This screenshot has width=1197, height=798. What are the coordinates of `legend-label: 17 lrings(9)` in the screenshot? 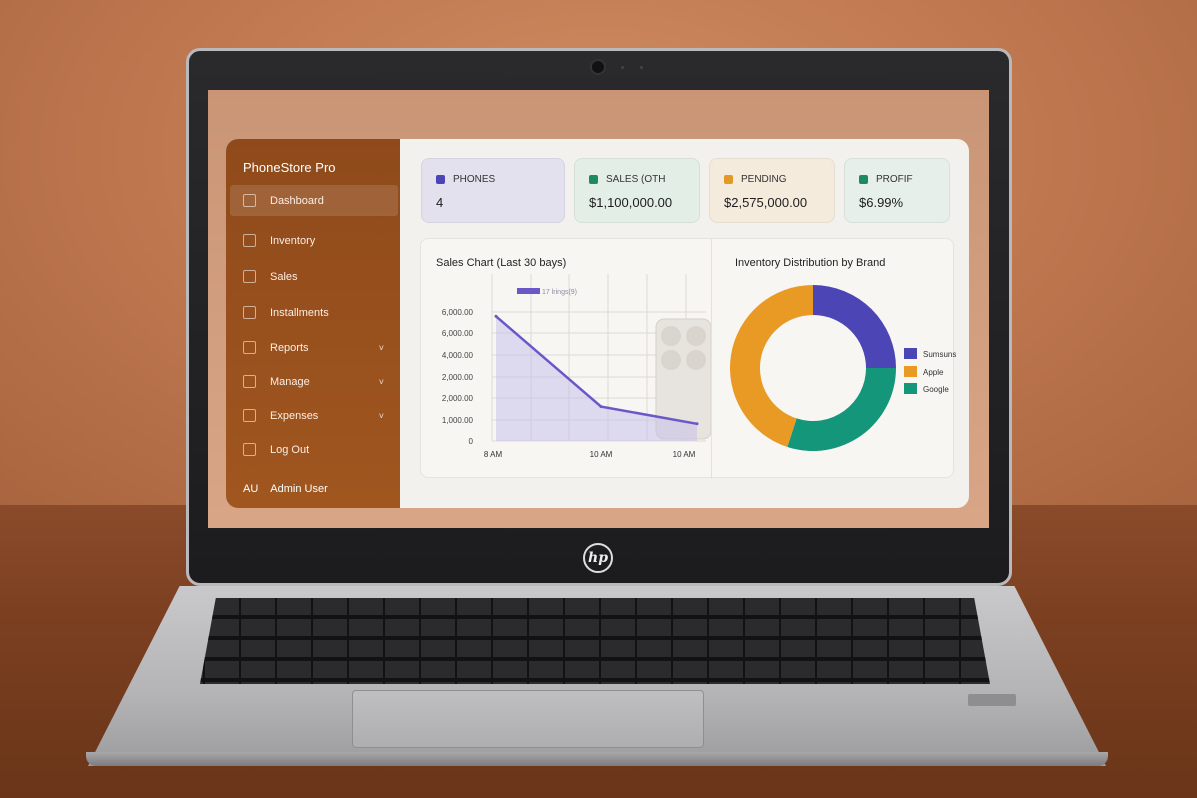 It's located at (559, 292).